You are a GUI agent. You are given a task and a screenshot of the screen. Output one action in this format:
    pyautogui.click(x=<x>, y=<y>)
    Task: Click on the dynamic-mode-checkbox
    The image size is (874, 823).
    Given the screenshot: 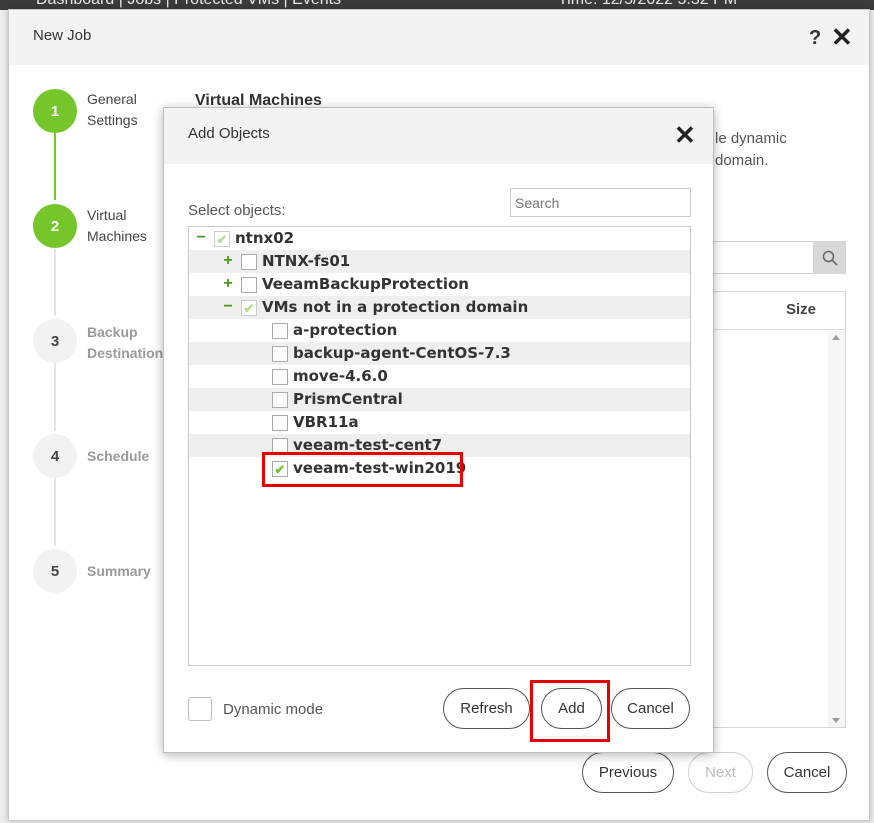 What is the action you would take?
    pyautogui.click(x=200, y=709)
    